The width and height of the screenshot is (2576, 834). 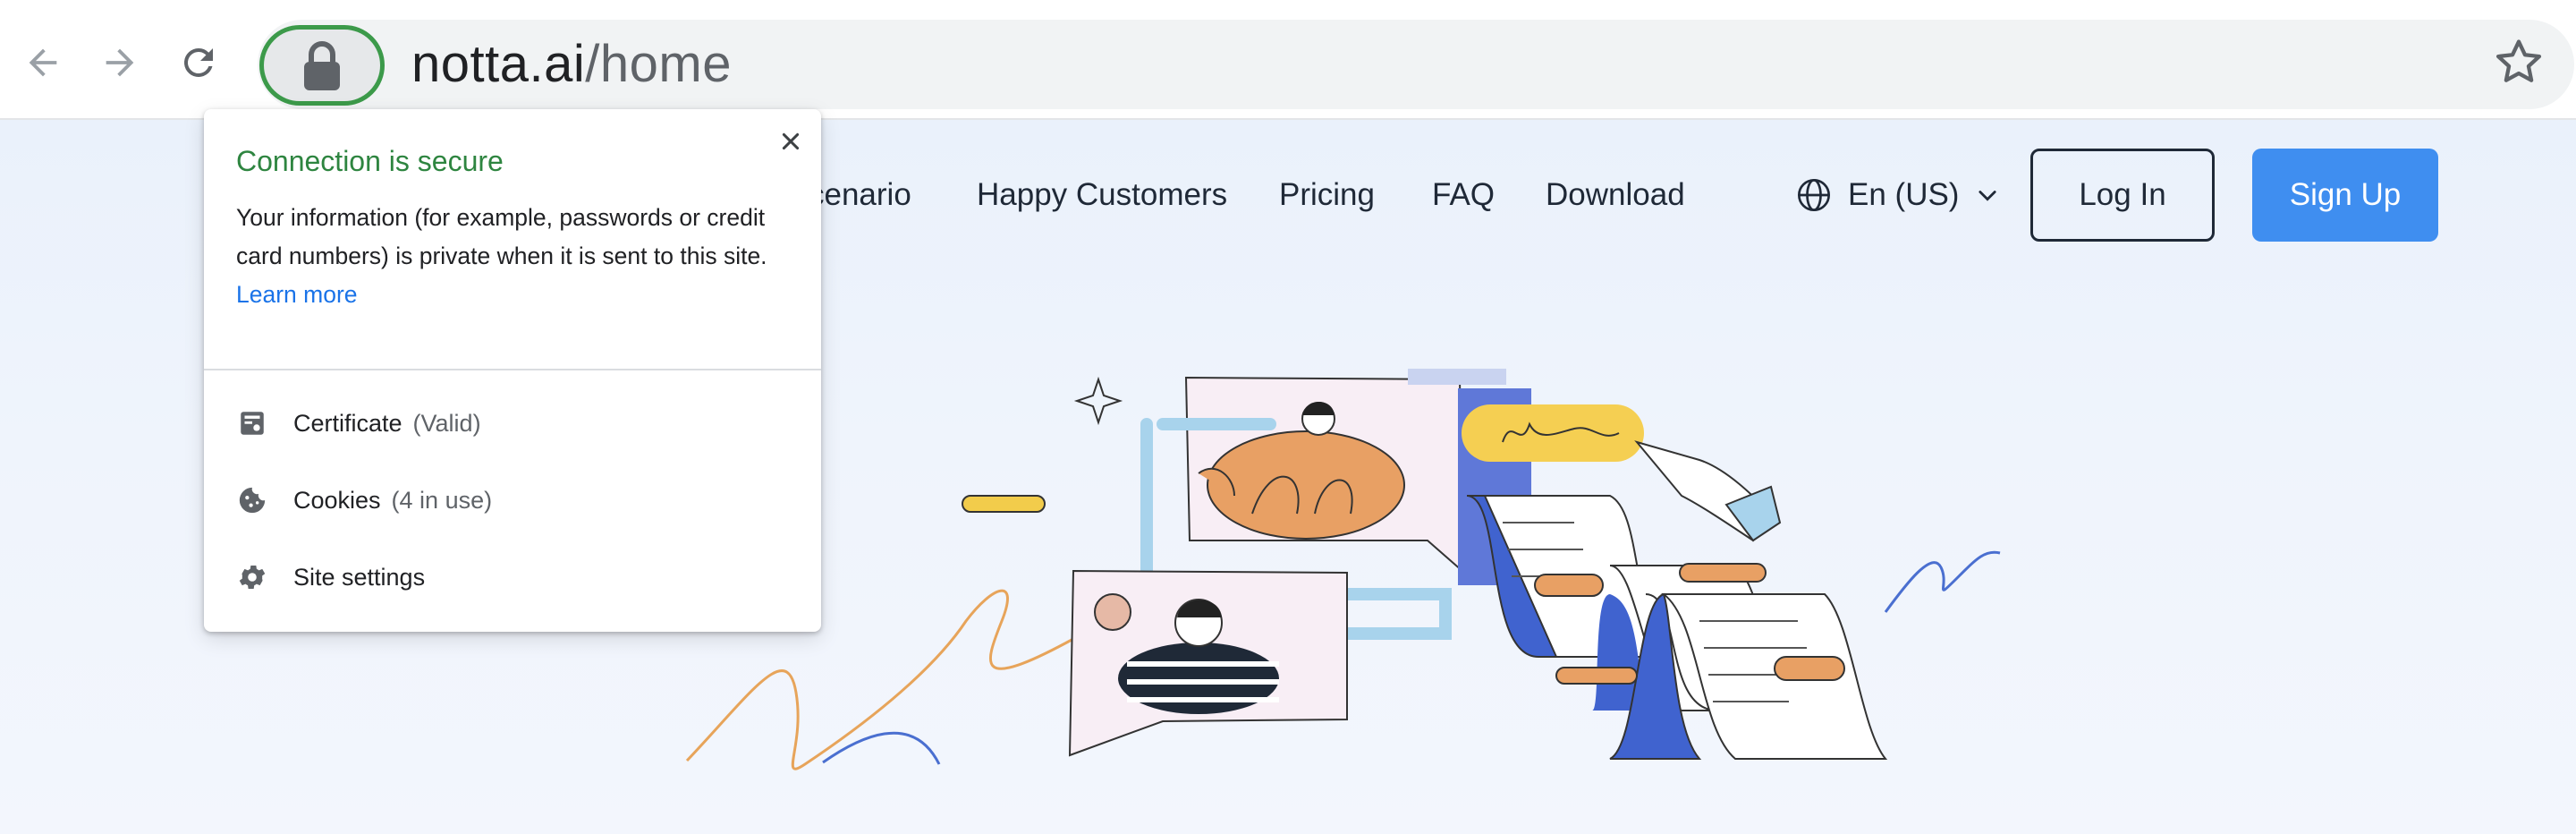 What do you see at coordinates (1553, 433) in the screenshot?
I see `signature-bubble` at bounding box center [1553, 433].